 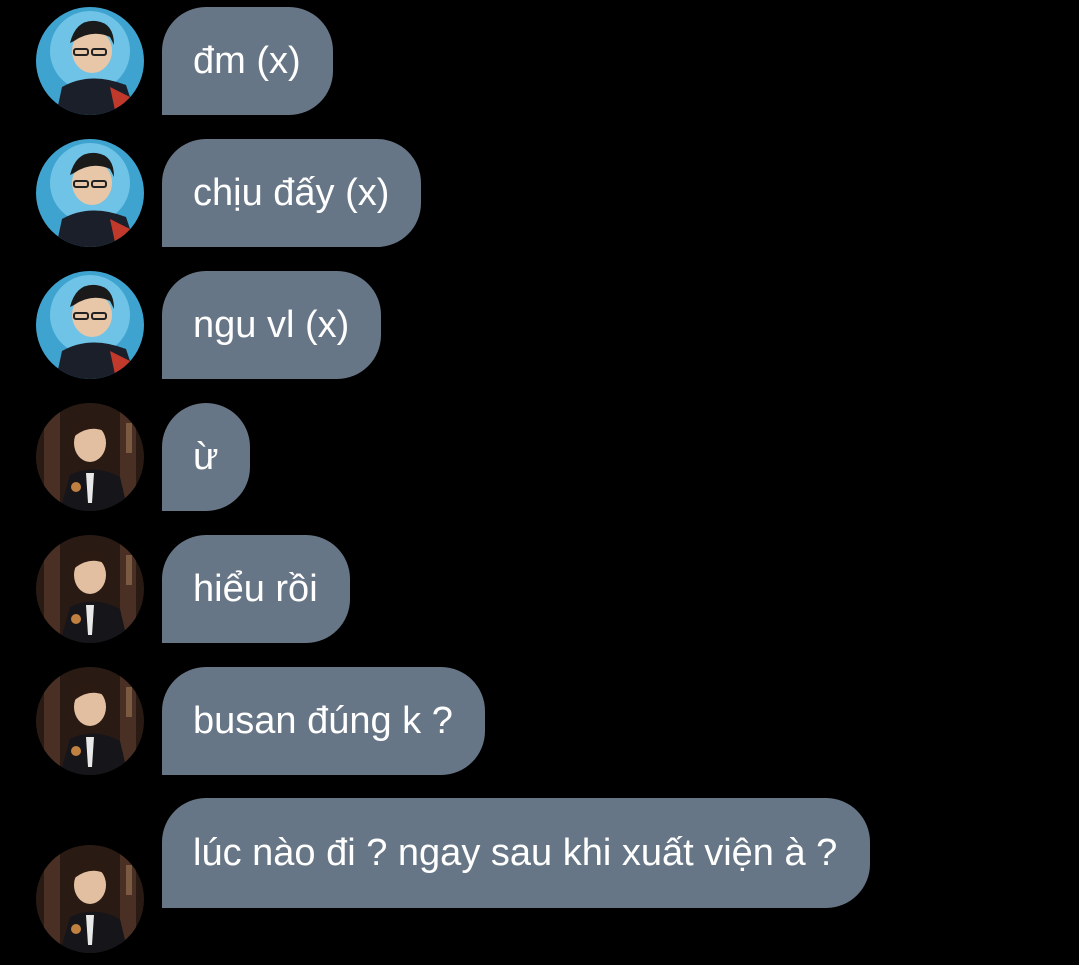 I want to click on message-bubble: ngu vl (x), so click(x=272, y=325).